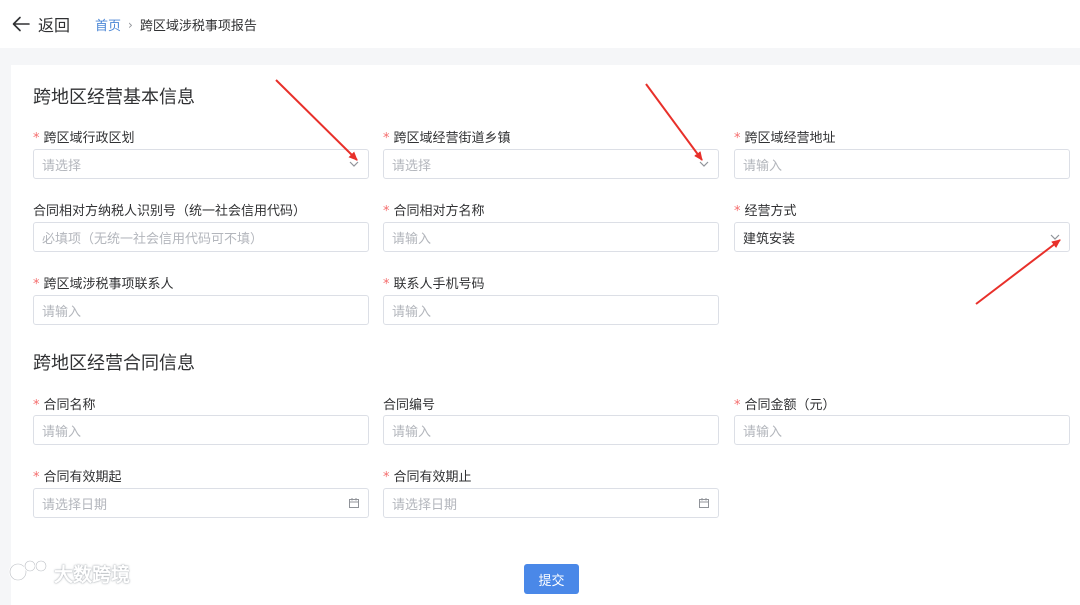  I want to click on watermark: 大数跨境, so click(69, 573).